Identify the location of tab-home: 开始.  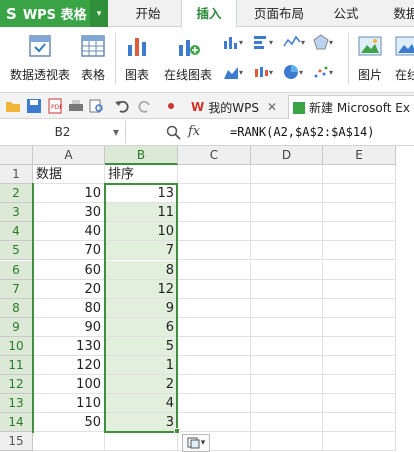
(148, 13).